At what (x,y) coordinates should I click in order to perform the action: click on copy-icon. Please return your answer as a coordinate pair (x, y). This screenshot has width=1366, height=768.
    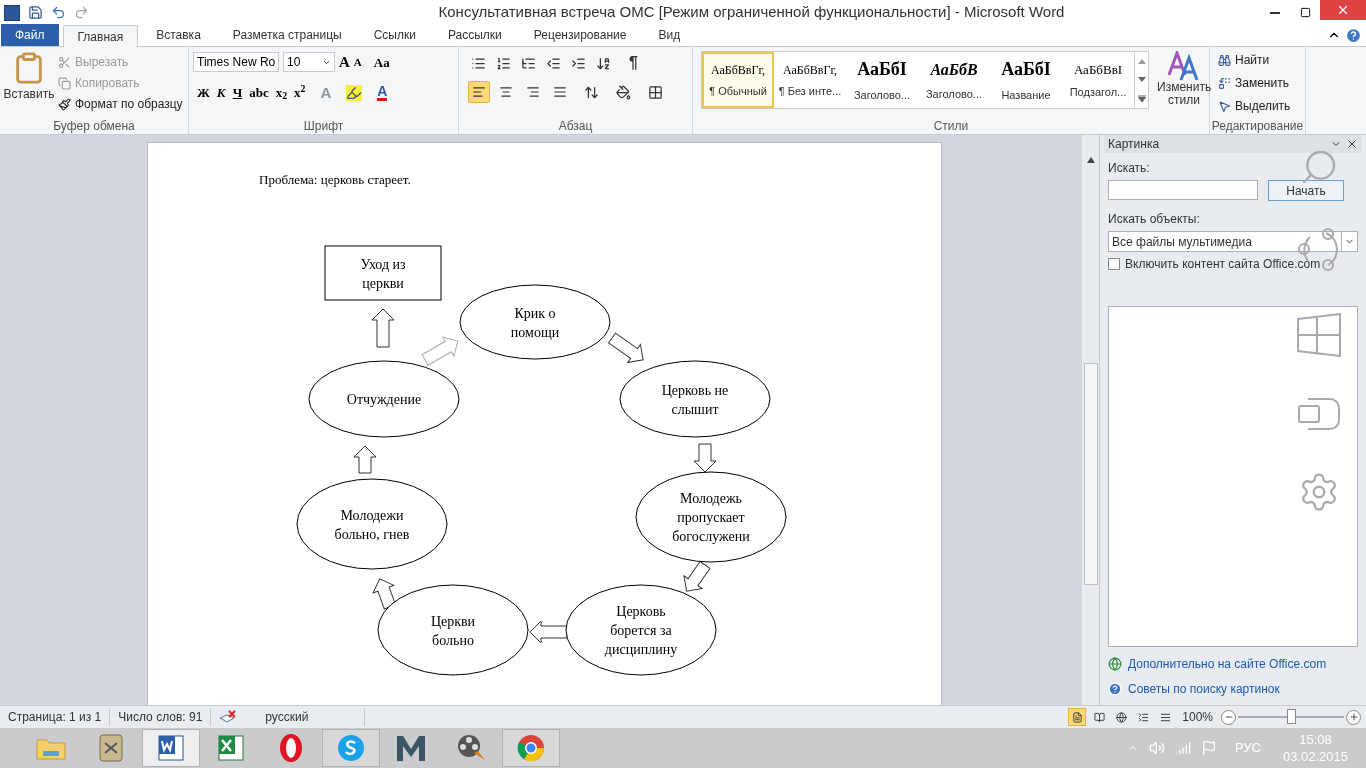
    Looking at the image, I should click on (64, 83).